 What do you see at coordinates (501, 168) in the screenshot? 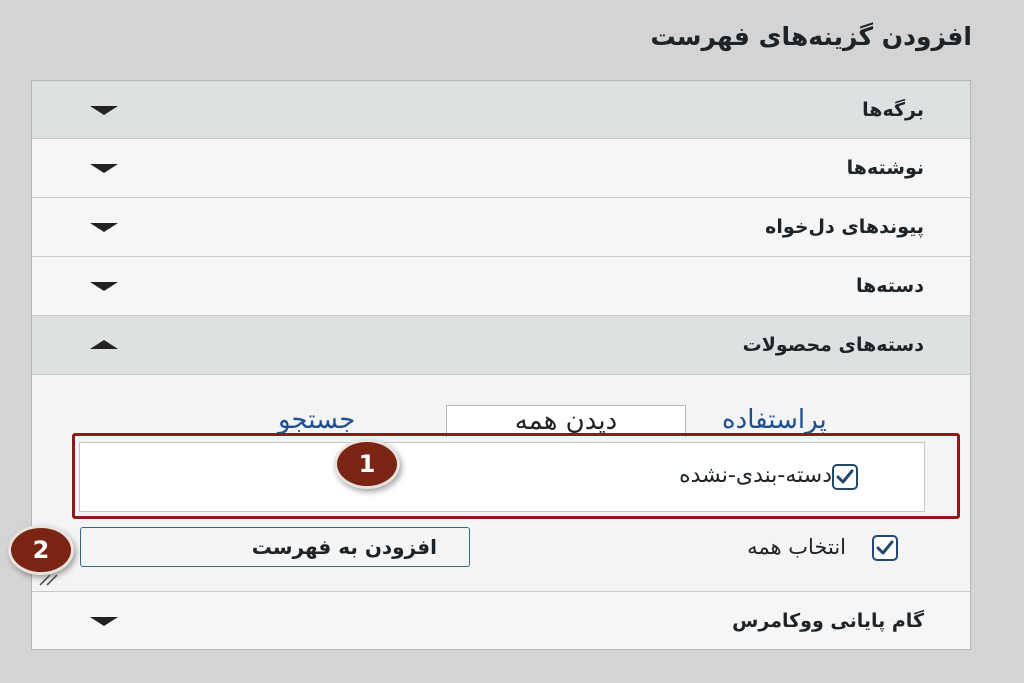
I see `section-posts: نوشته‌ها` at bounding box center [501, 168].